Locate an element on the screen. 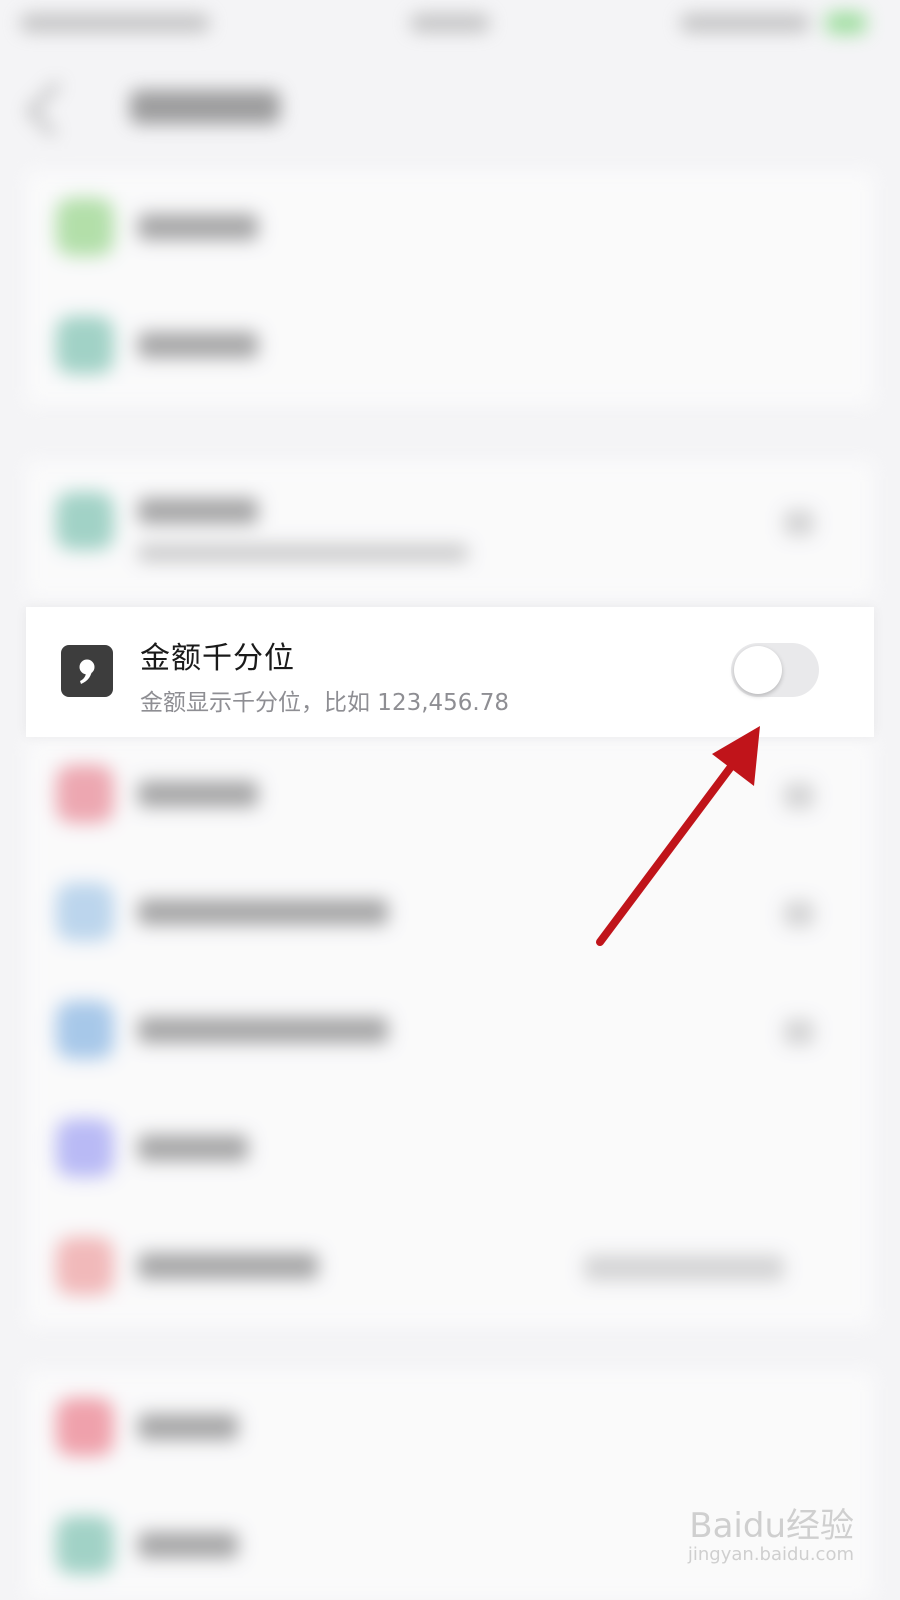 This screenshot has width=900, height=1600. watermark-logo: Baidu经验 is located at coordinates (771, 1526).